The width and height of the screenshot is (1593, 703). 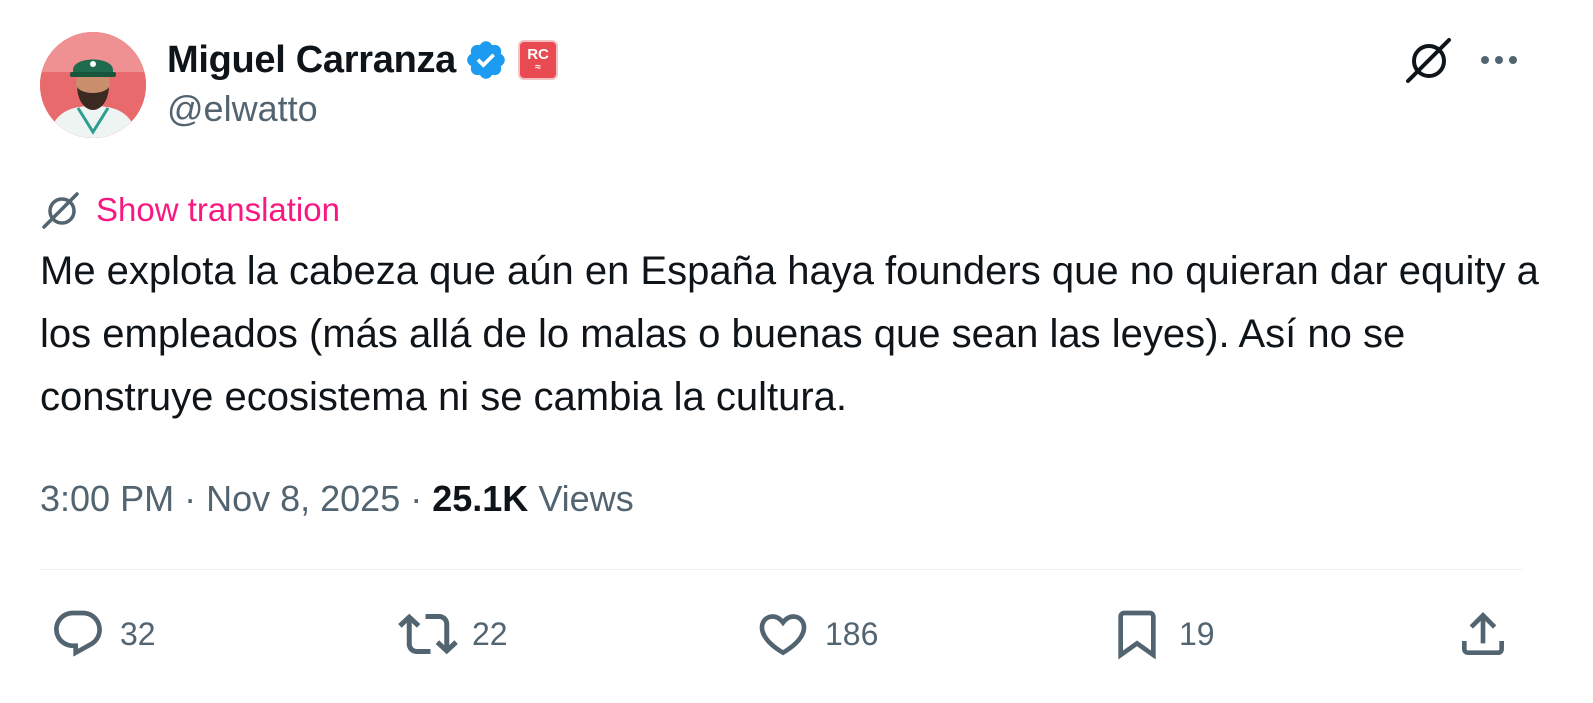 I want to click on bookmark-icon, so click(x=1137, y=635).